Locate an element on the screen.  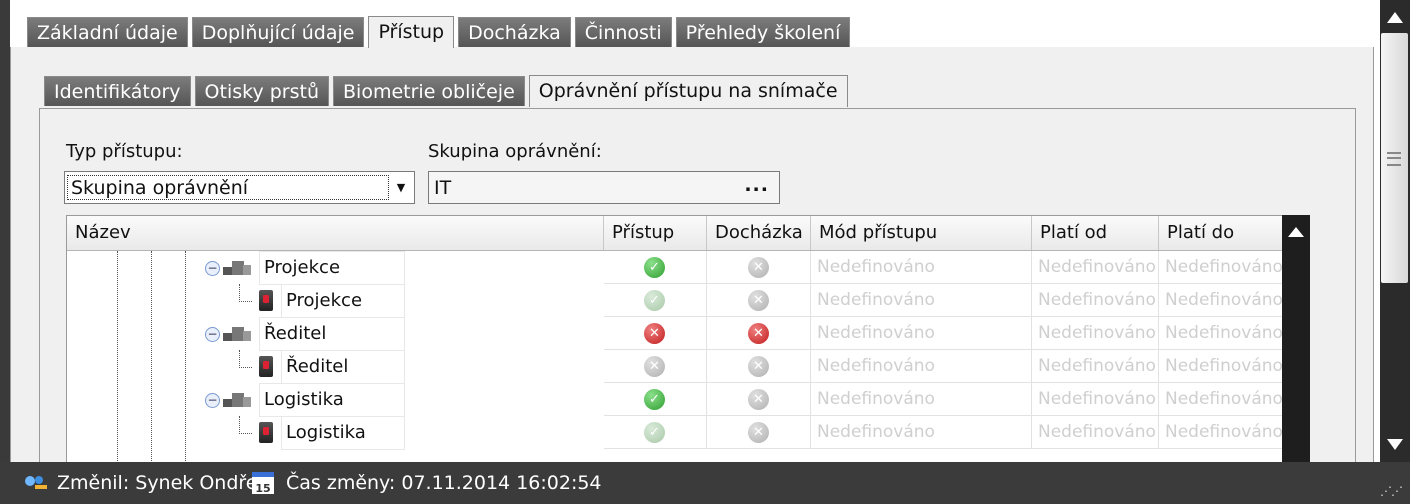
tab-pristup: Přístup is located at coordinates (411, 32).